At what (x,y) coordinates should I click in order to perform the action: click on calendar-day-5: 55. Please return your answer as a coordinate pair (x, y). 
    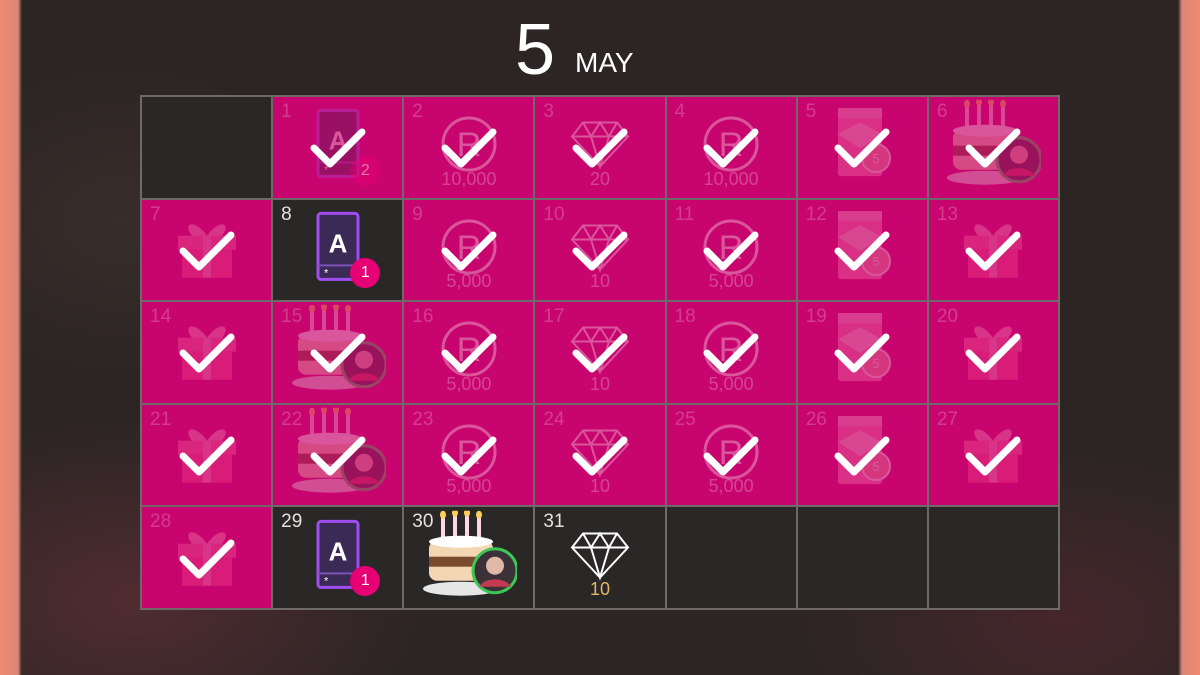
    Looking at the image, I should click on (862, 147).